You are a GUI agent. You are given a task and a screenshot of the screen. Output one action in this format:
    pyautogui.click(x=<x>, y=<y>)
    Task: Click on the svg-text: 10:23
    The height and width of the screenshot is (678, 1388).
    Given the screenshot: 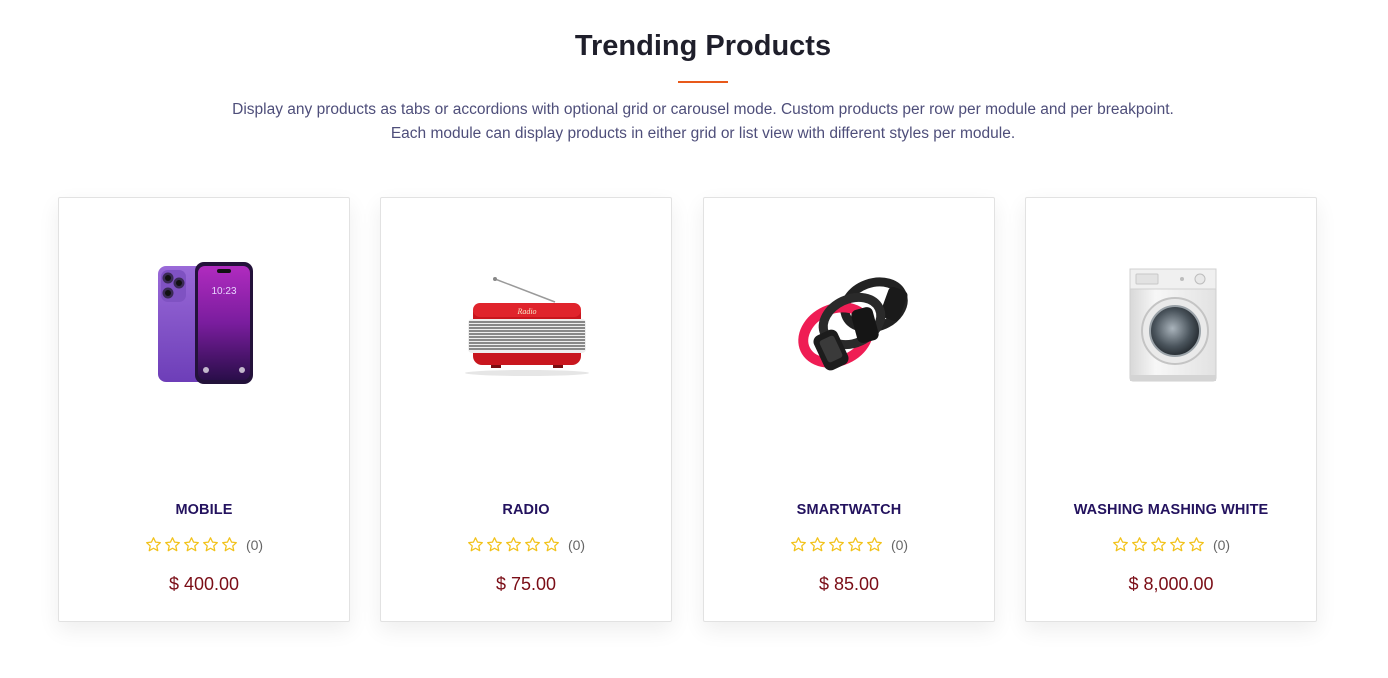 What is the action you would take?
    pyautogui.click(x=223, y=291)
    